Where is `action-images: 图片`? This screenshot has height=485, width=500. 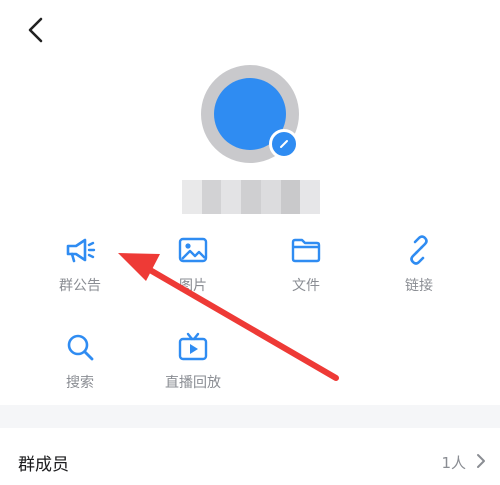 action-images: 图片 is located at coordinates (193, 268).